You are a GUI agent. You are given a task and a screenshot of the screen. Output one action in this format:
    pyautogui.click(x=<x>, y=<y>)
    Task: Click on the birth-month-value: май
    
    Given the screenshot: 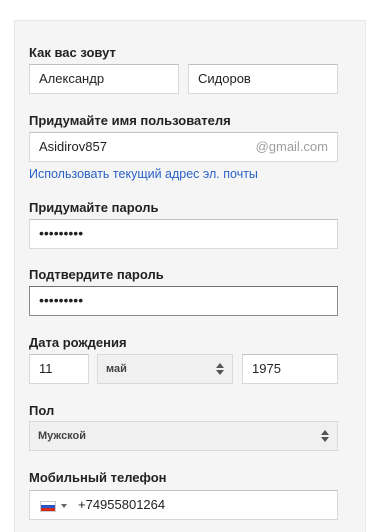 What is the action you would take?
    pyautogui.click(x=116, y=369)
    